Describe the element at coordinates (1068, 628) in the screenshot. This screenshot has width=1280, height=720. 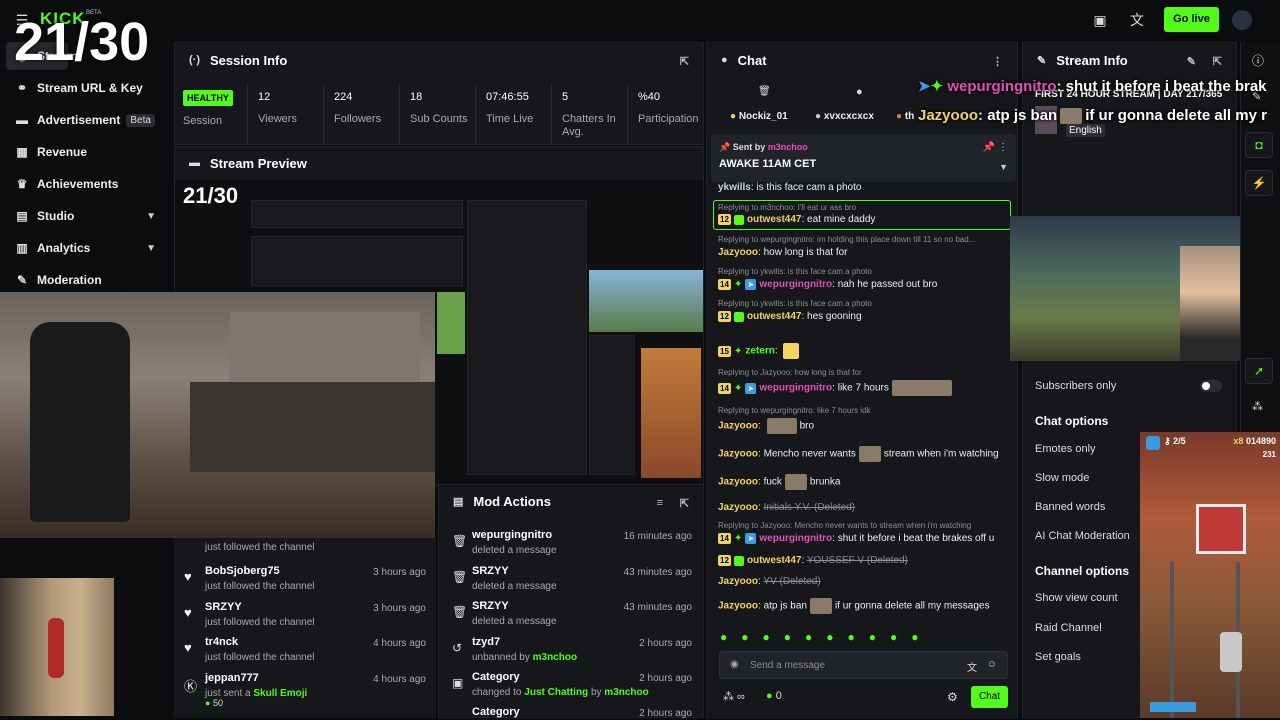
I see `raid-channel-option: Raid Channel` at that location.